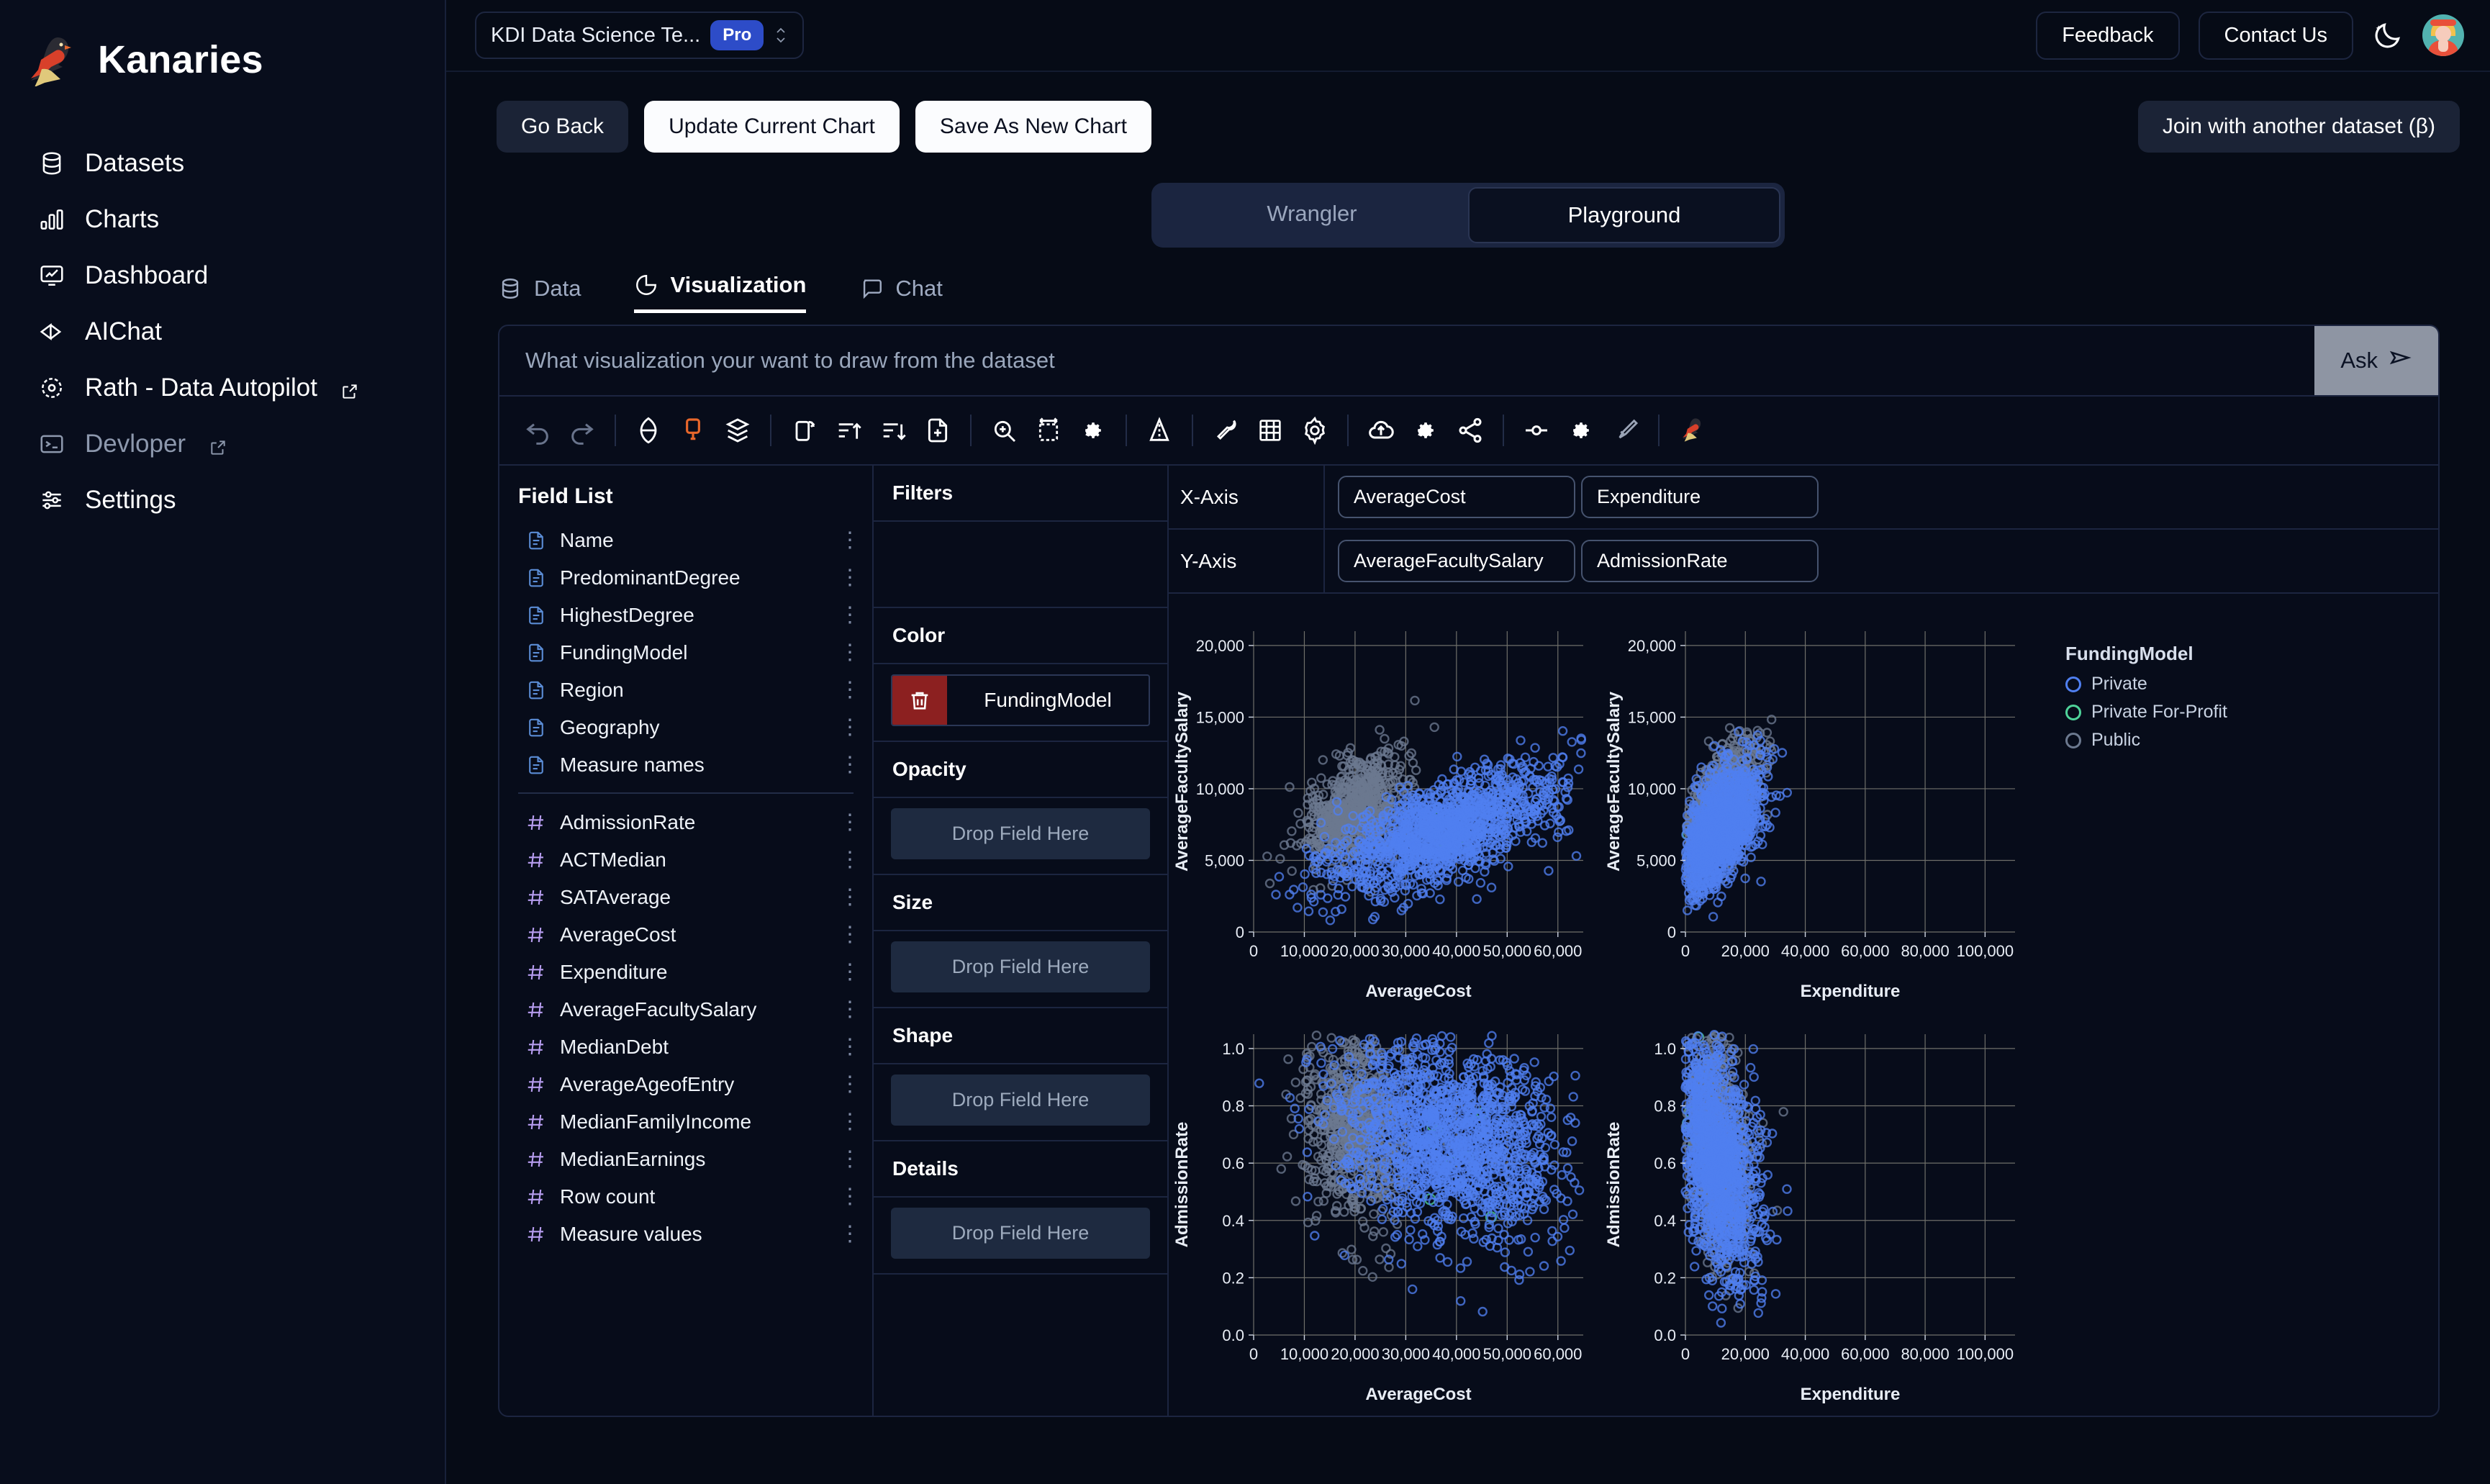 The image size is (2490, 1484). What do you see at coordinates (582, 430) in the screenshot?
I see `redo-icon` at bounding box center [582, 430].